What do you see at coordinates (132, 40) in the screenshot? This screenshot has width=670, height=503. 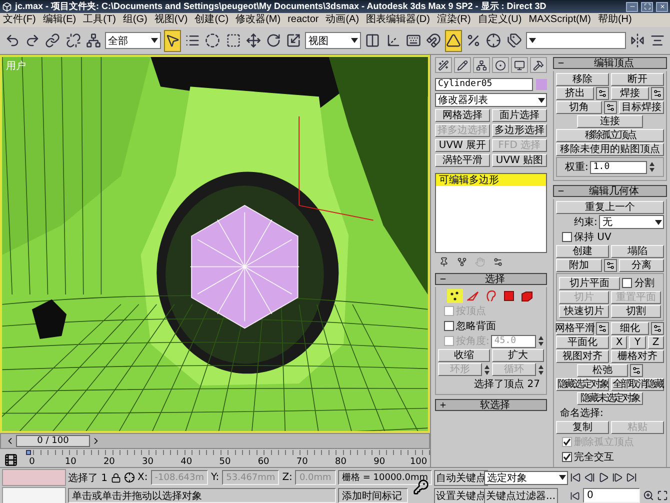 I see `toolbar-dropdown: 全部` at bounding box center [132, 40].